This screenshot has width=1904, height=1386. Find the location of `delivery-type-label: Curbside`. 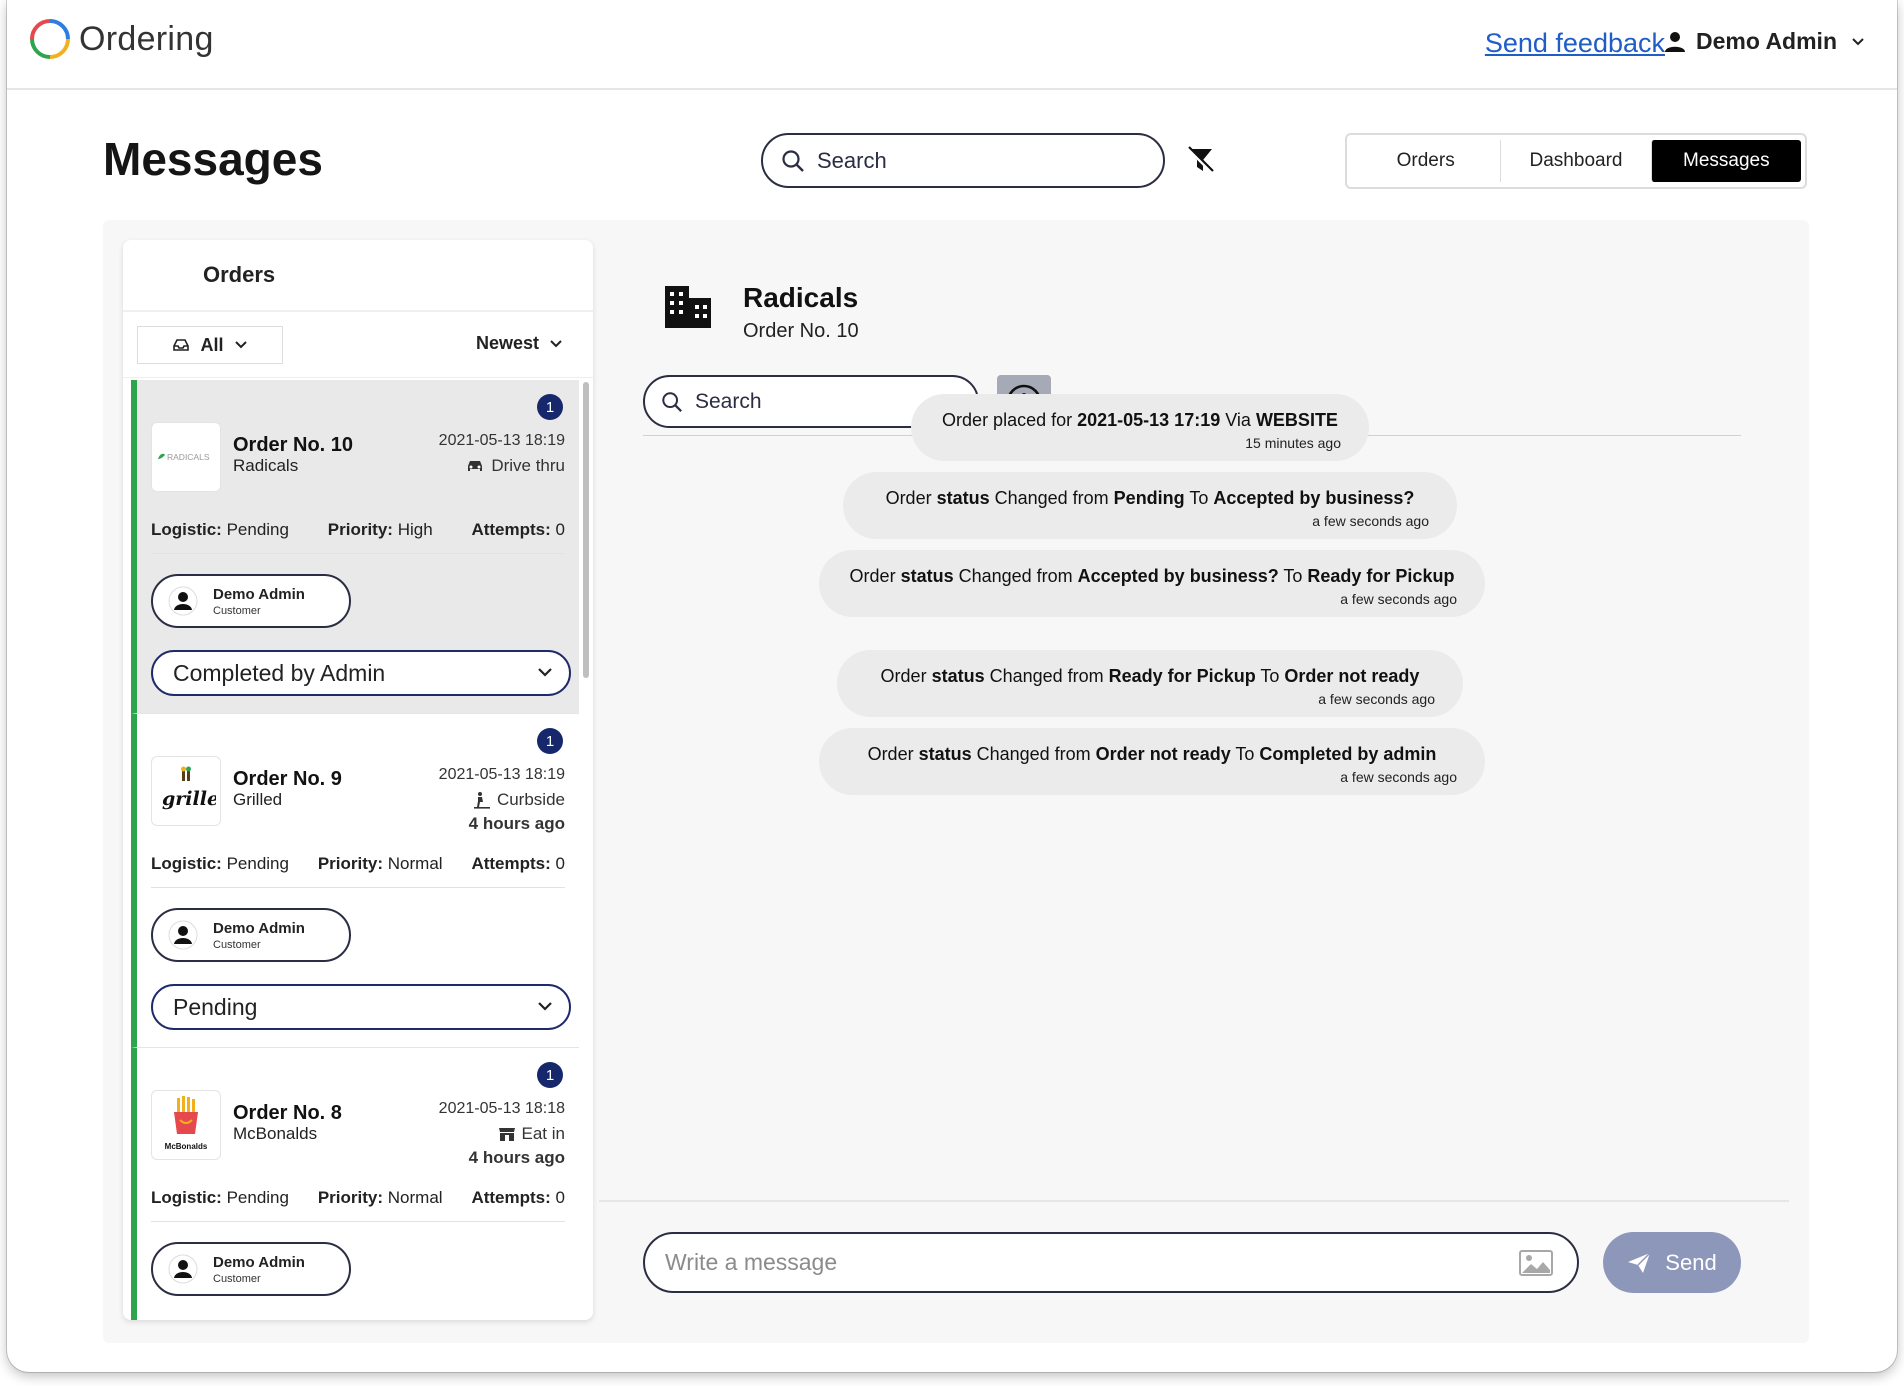

delivery-type-label: Curbside is located at coordinates (530, 799).